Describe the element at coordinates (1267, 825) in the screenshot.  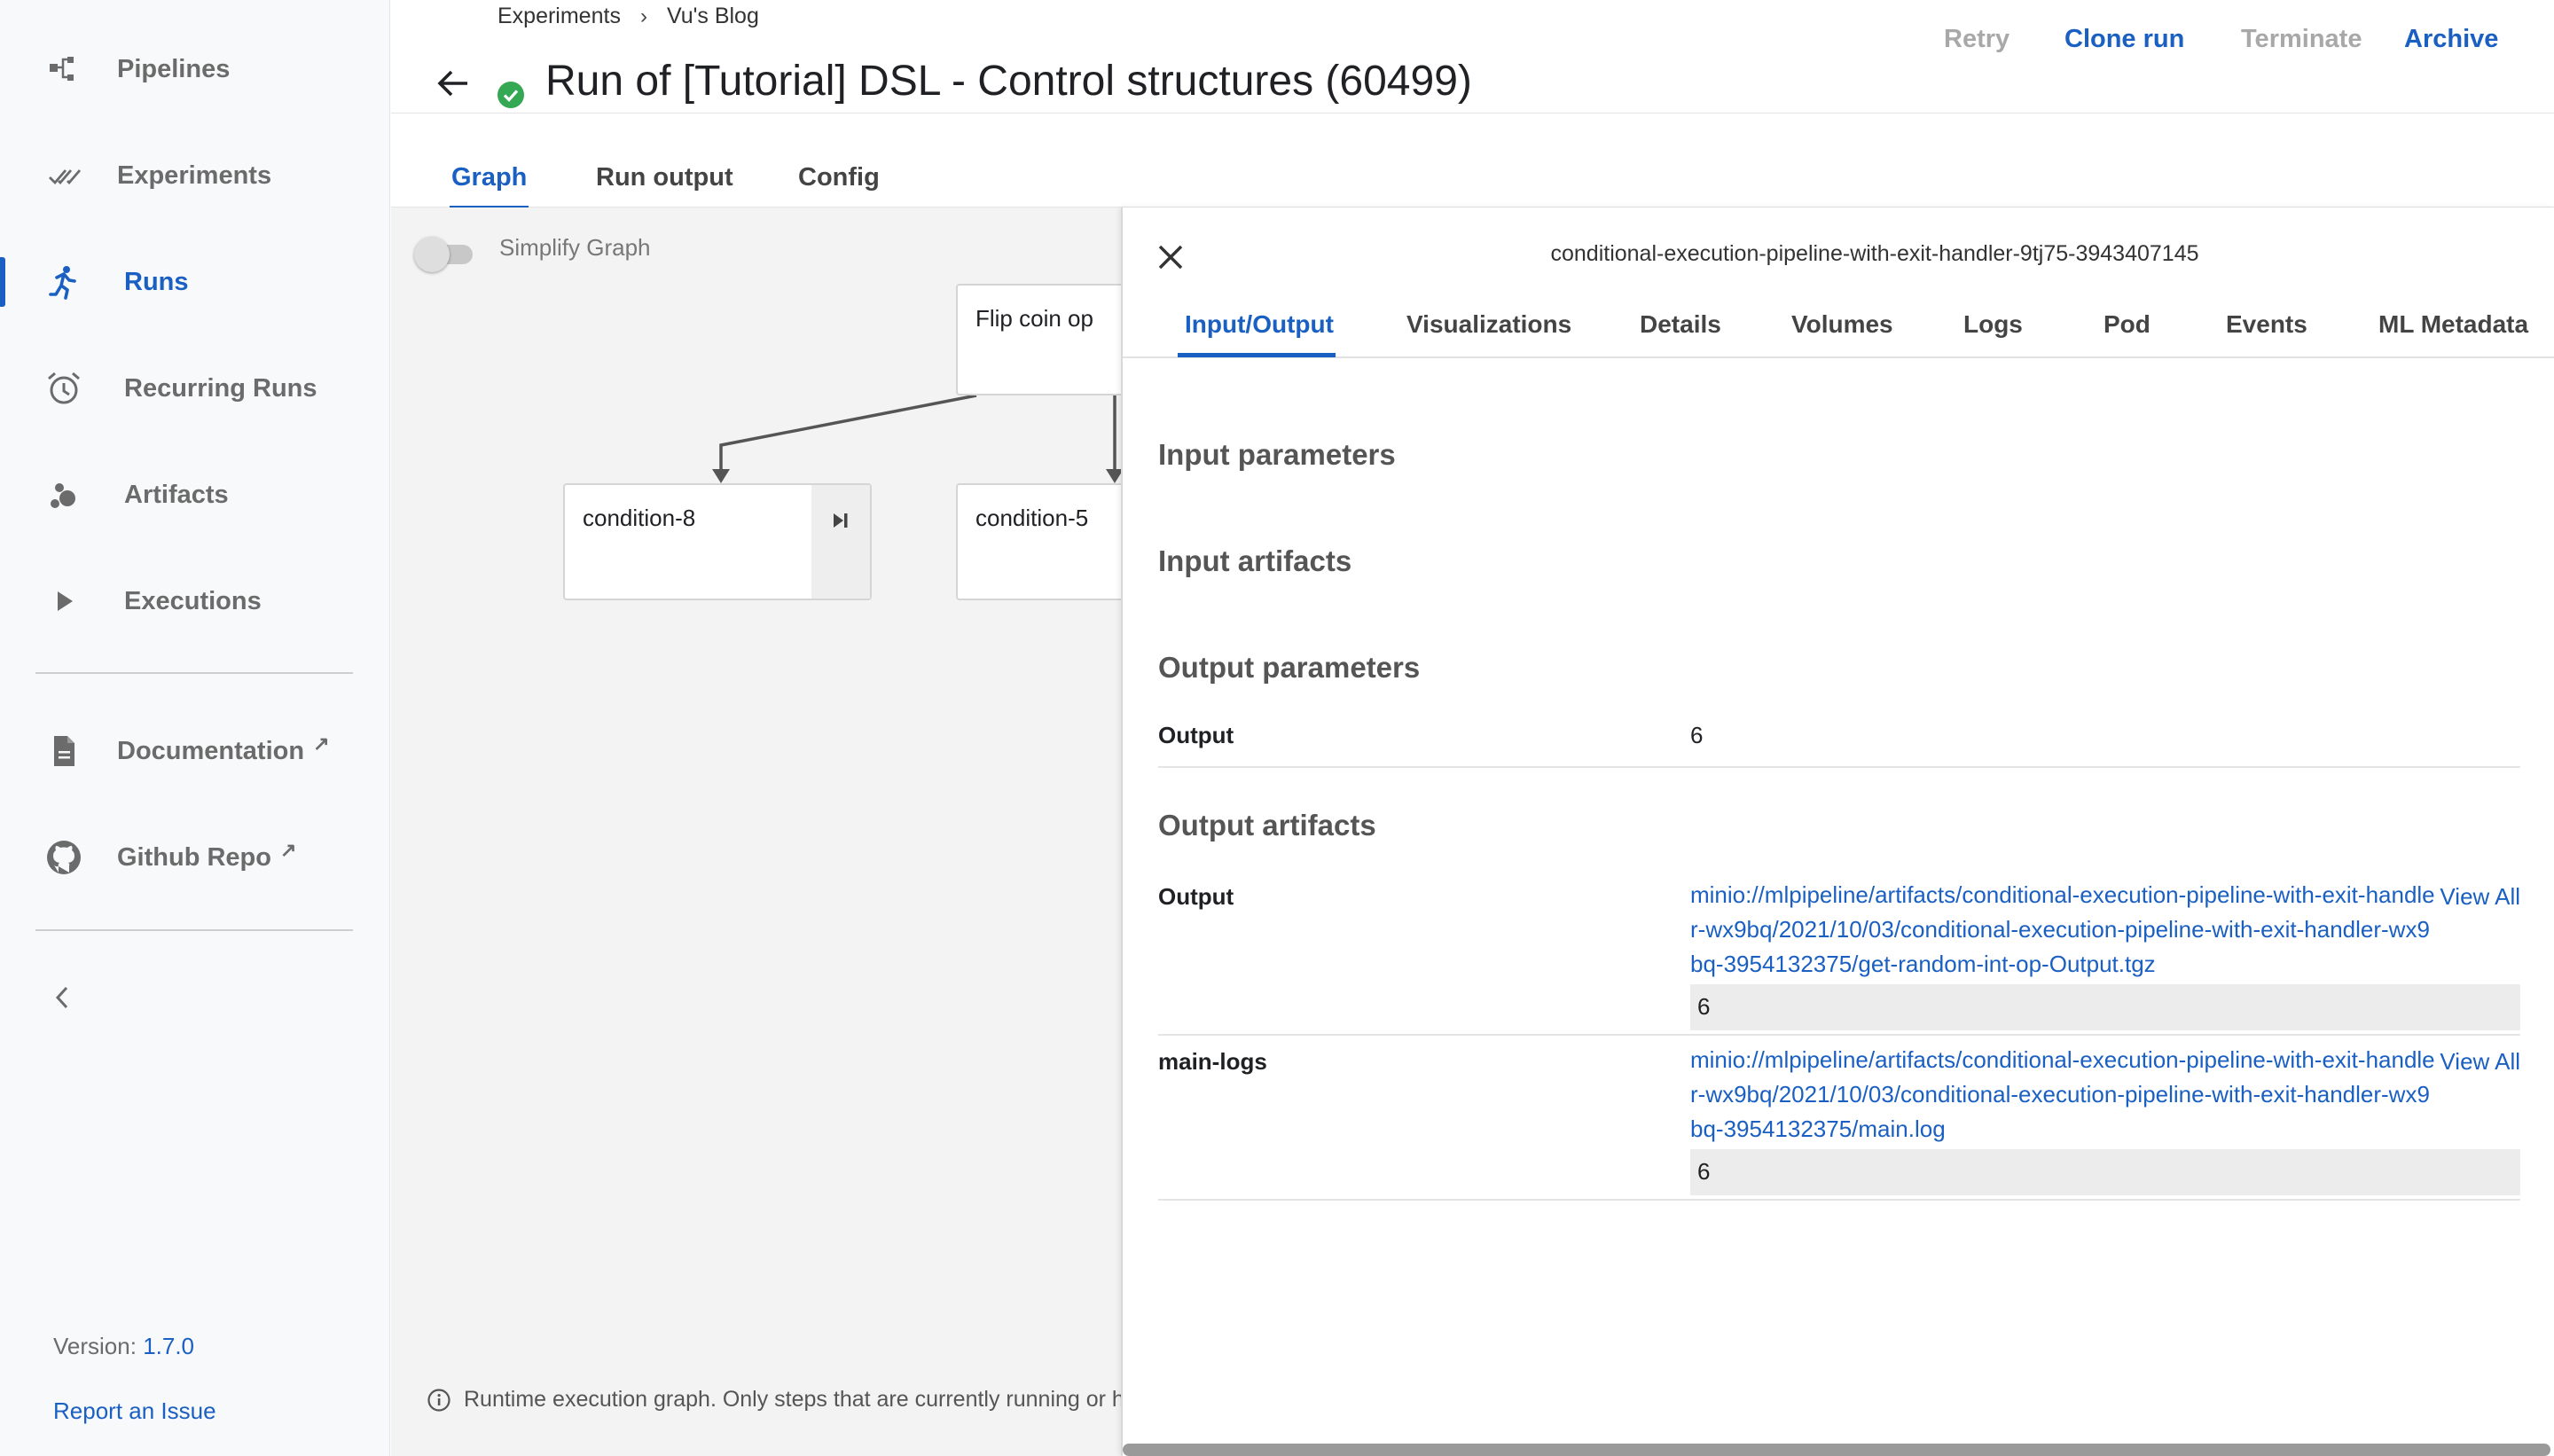
I see `output-artifacts-heading: Output artifacts` at that location.